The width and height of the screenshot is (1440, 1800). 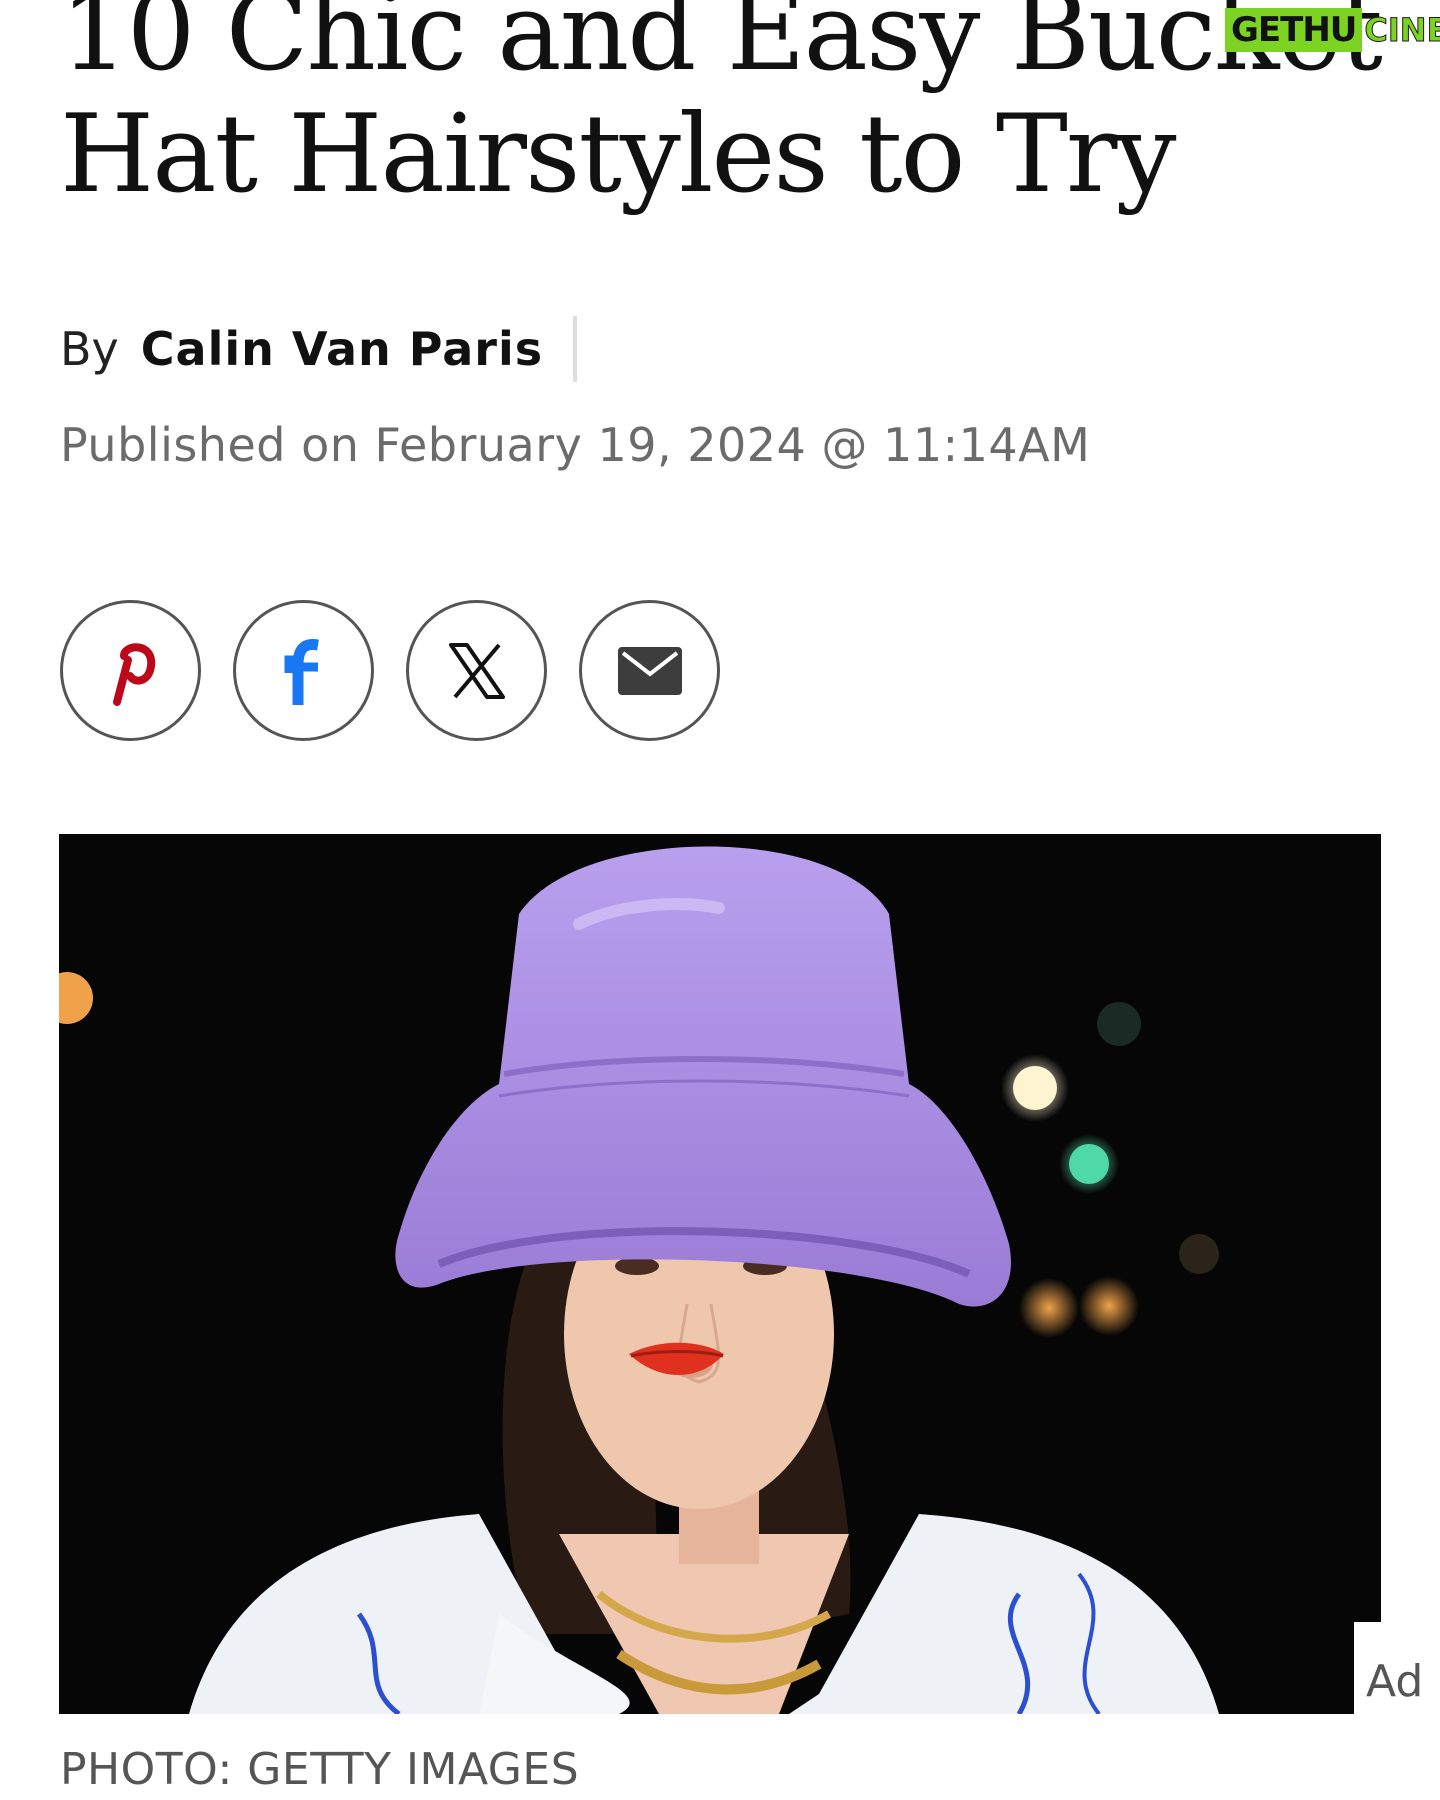 I want to click on pinterest-icon, so click(x=133, y=674).